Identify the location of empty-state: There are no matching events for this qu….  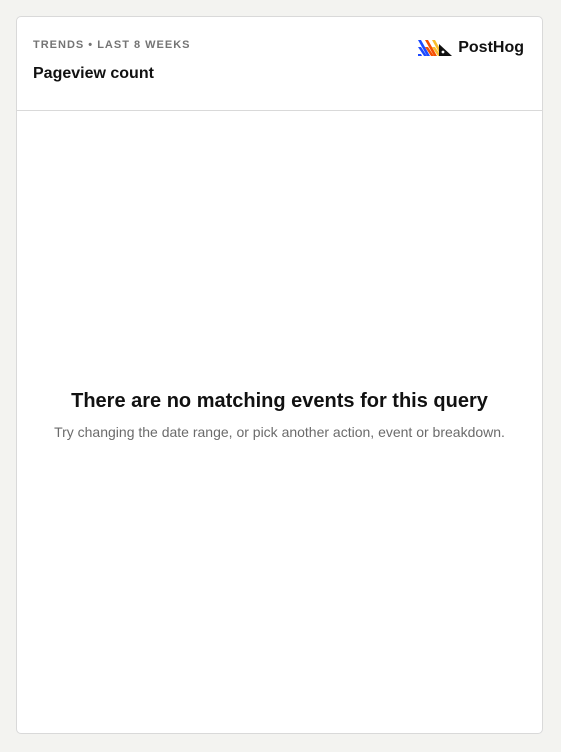
(279, 415).